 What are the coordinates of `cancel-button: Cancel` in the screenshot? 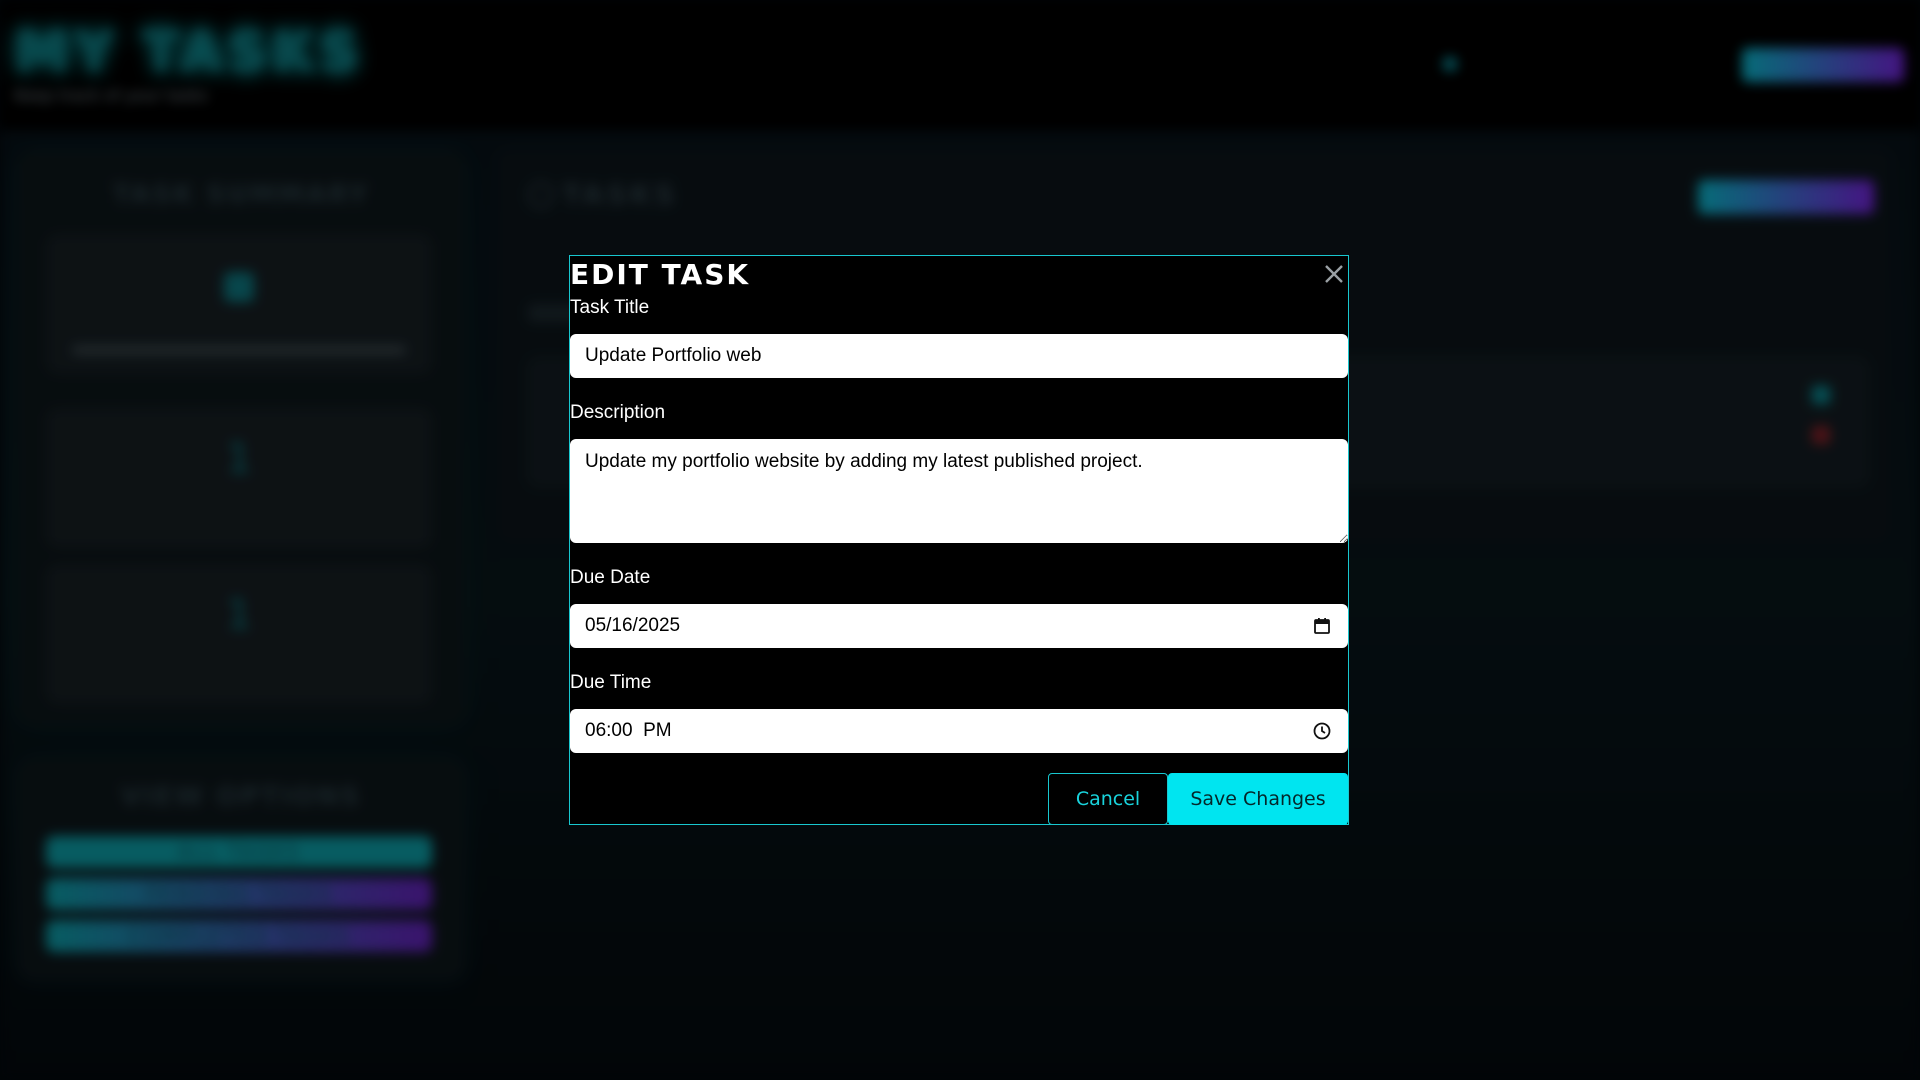 It's located at (1108, 799).